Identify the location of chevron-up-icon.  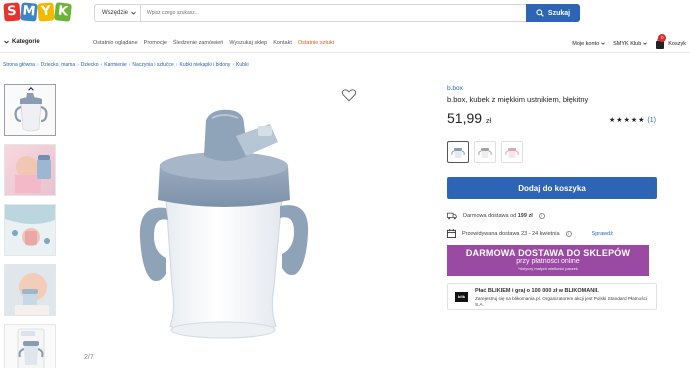
(31, 91).